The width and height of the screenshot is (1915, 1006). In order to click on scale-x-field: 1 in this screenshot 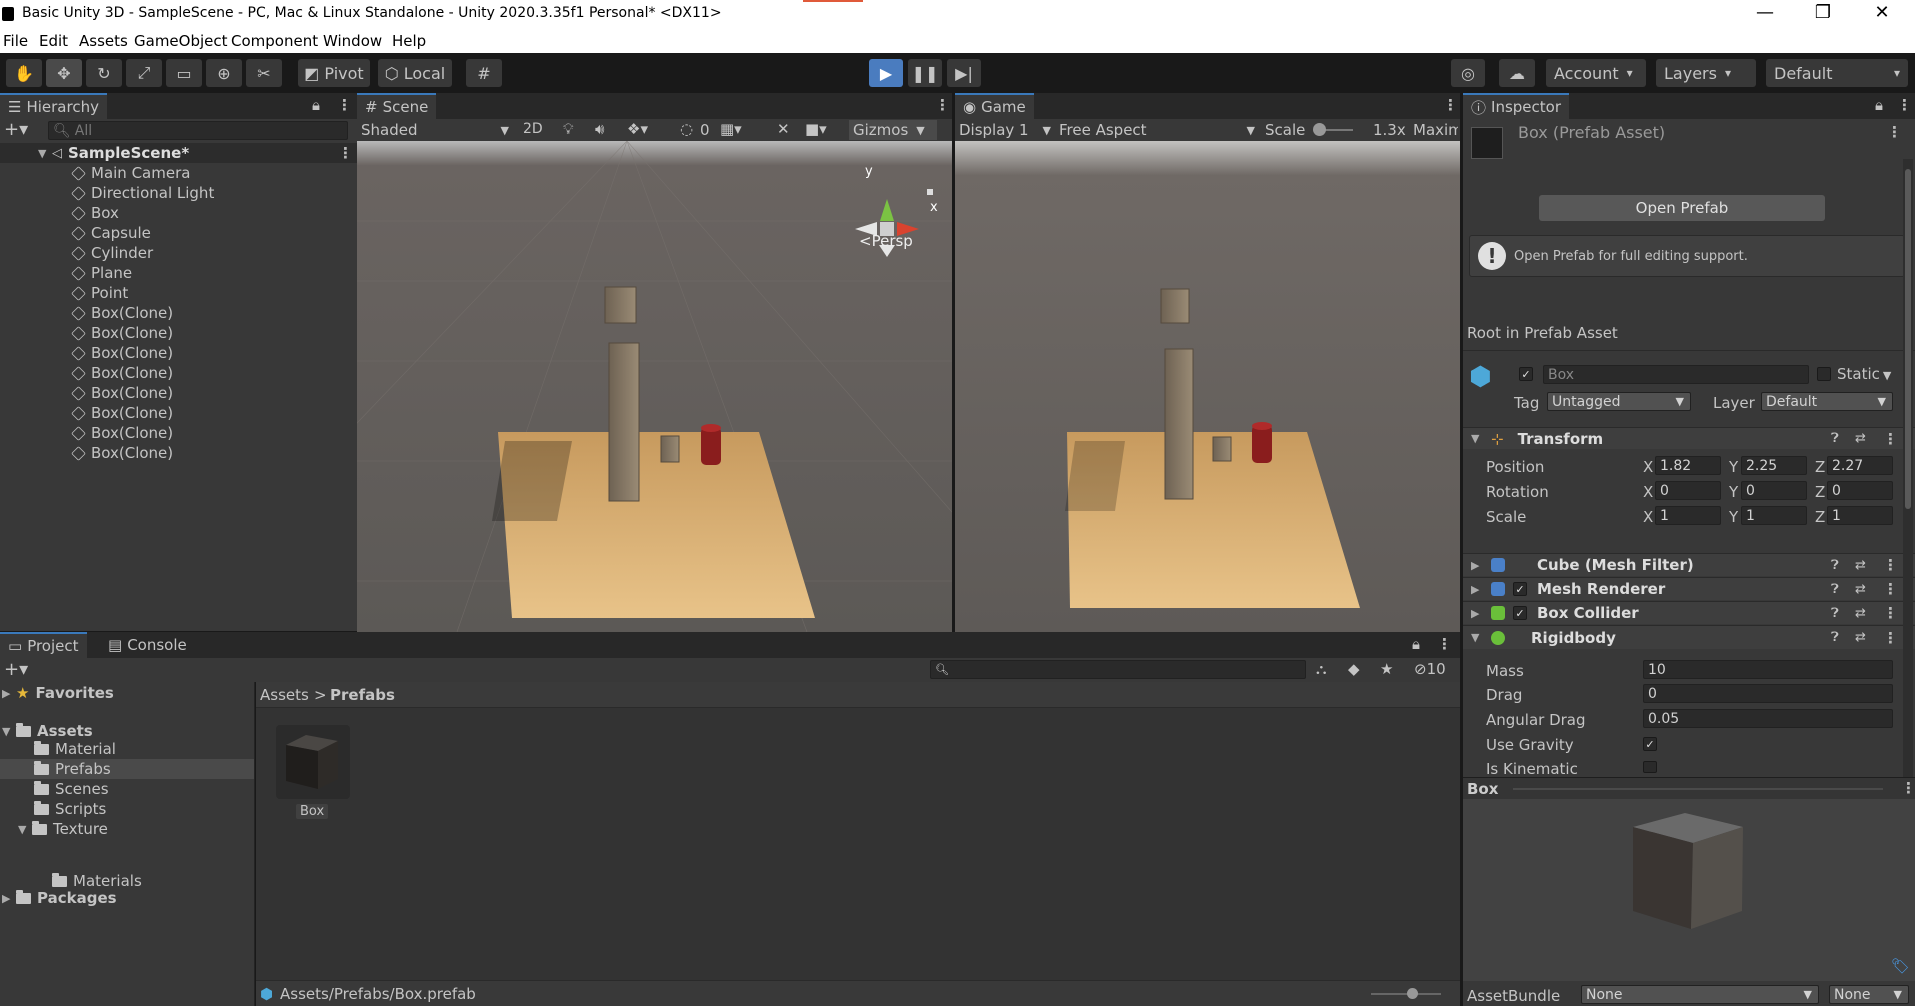, I will do `click(1688, 515)`.